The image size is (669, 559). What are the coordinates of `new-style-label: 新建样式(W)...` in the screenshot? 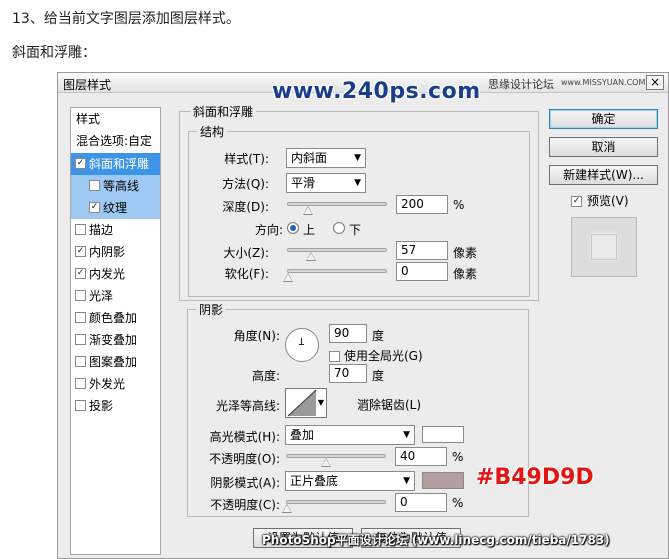 It's located at (603, 175).